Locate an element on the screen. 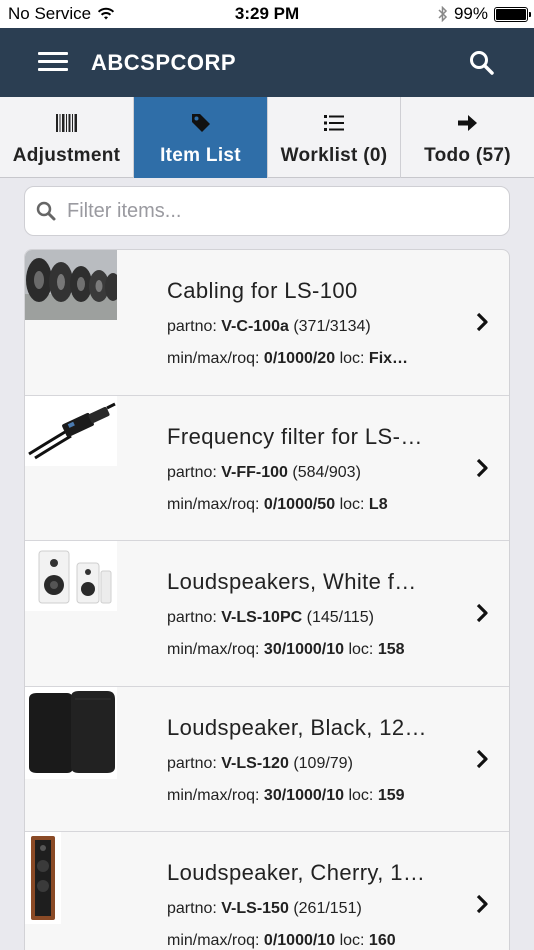  item-stock-line: min/max/roq: 30/1000/10 loc: 158 is located at coordinates (309, 650).